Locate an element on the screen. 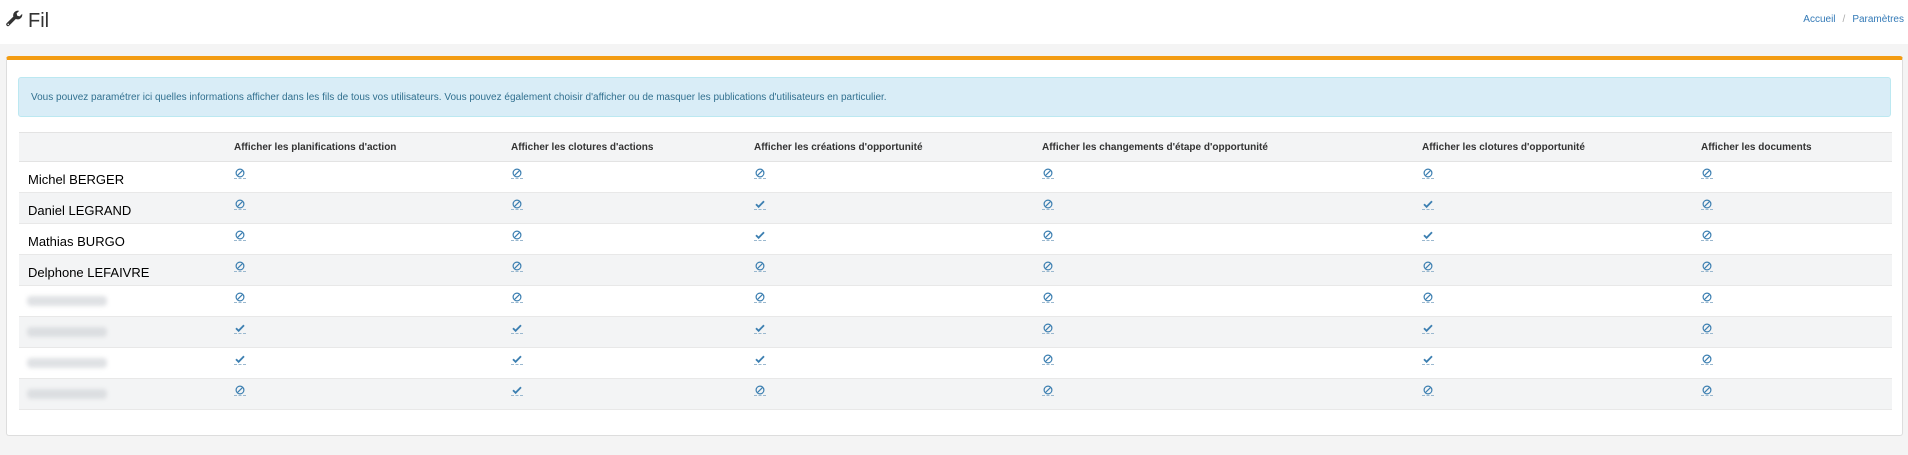  table-row: Michel BERGER is located at coordinates (955, 177).